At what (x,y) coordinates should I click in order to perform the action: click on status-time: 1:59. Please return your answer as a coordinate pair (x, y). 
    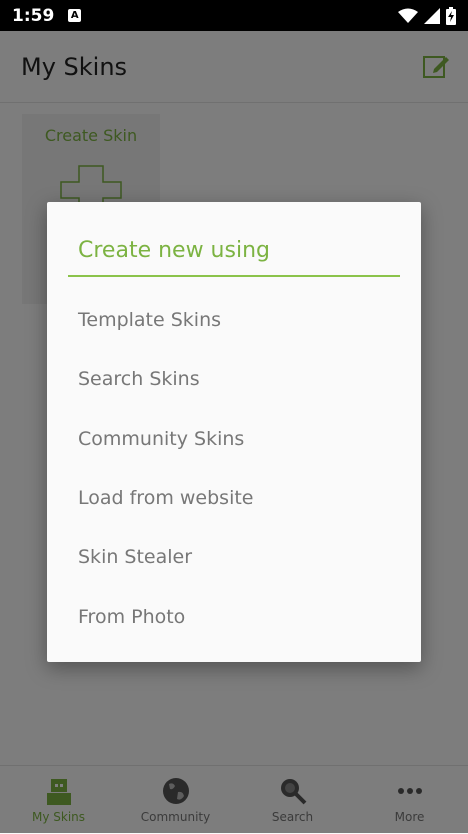
    Looking at the image, I should click on (33, 15).